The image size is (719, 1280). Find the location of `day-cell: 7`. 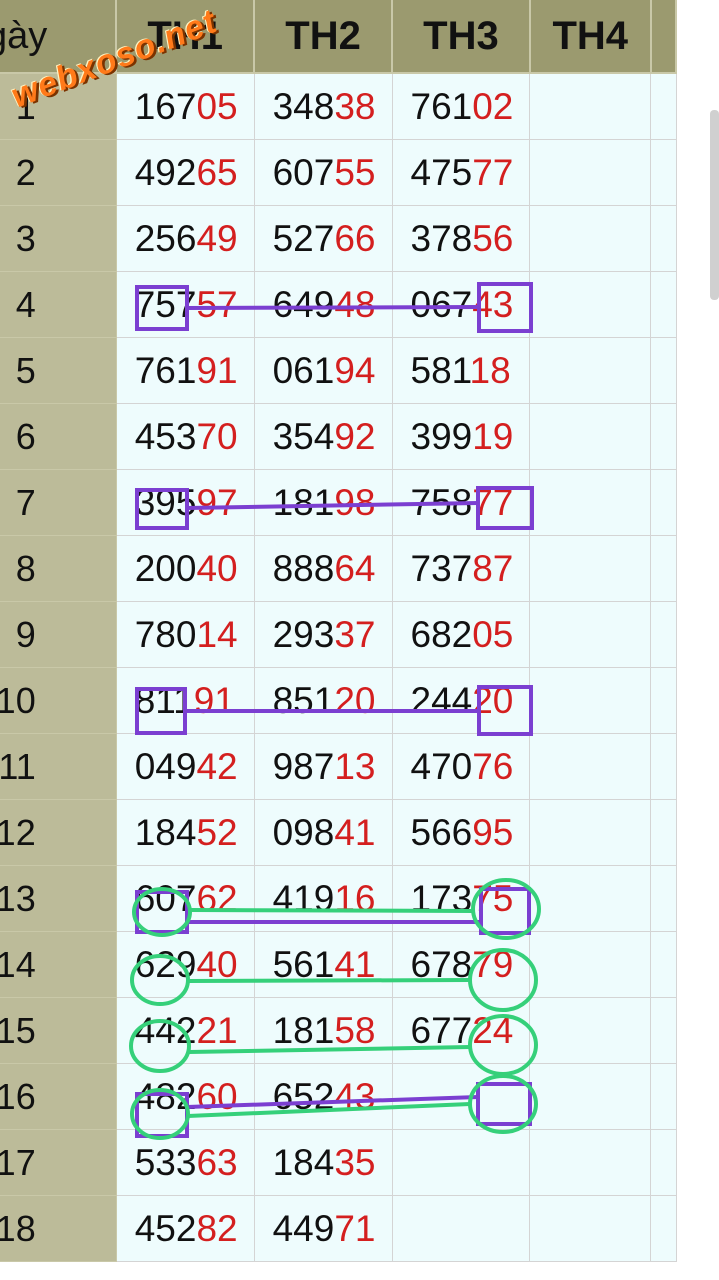

day-cell: 7 is located at coordinates (58, 502).